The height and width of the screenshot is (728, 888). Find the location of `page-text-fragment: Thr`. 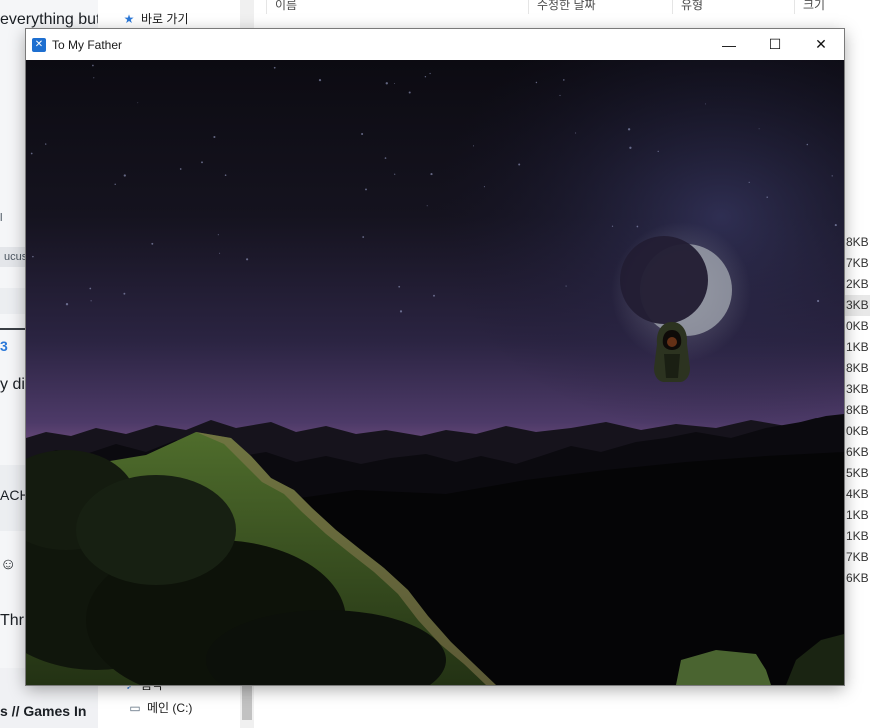

page-text-fragment: Thr is located at coordinates (12, 621).